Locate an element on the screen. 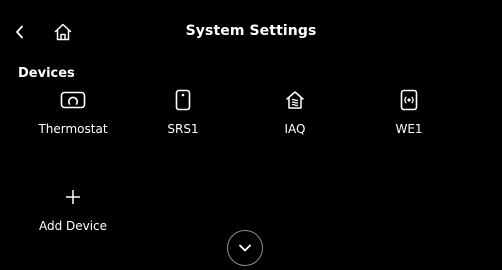  add-device-button: Add Device is located at coordinates (73, 213).